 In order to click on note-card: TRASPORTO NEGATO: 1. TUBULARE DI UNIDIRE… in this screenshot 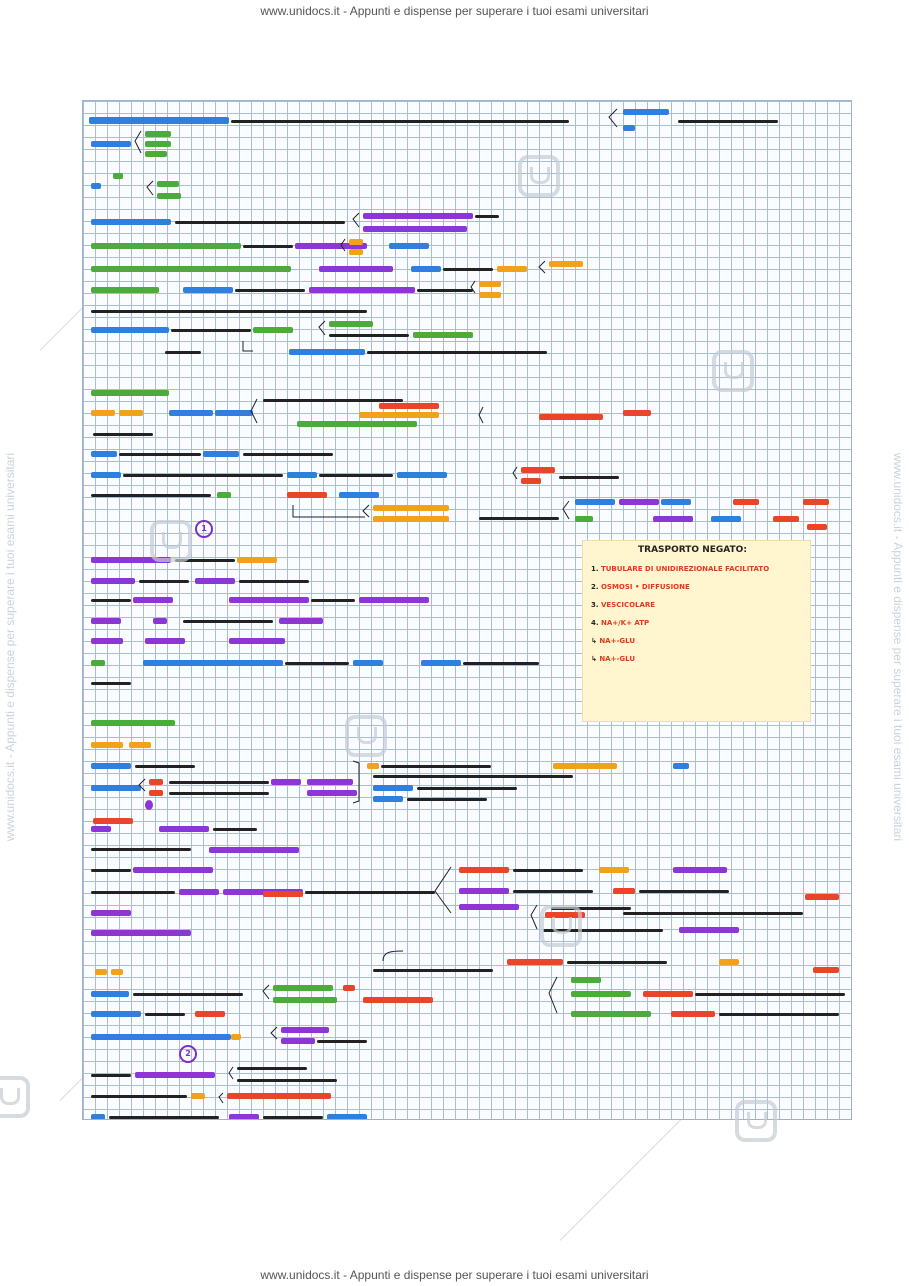, I will do `click(696, 631)`.